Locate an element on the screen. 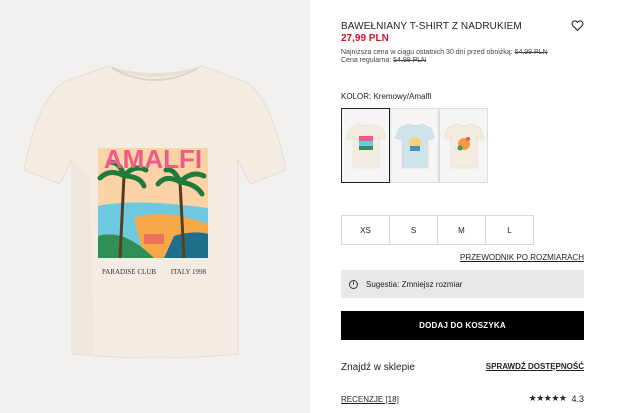  color-label-prefix: KOLOR: is located at coordinates (356, 96).